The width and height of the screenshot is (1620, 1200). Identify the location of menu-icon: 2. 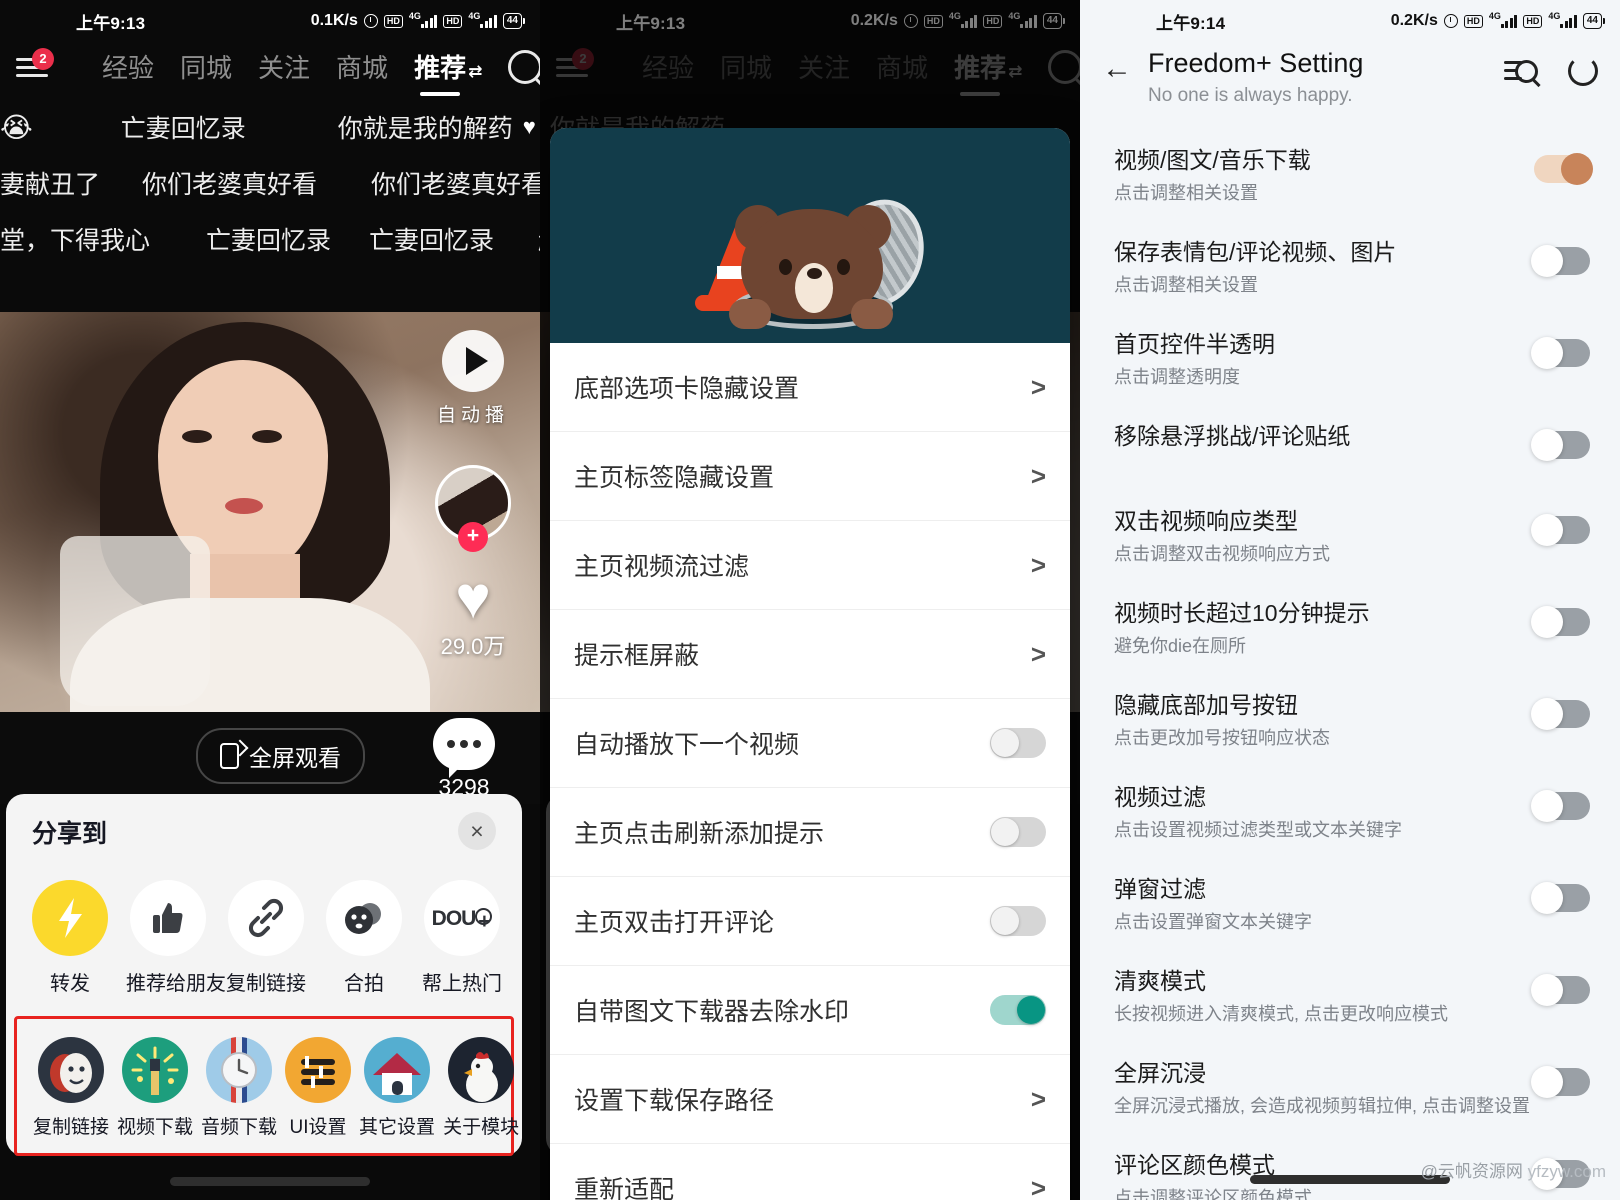
(35, 63).